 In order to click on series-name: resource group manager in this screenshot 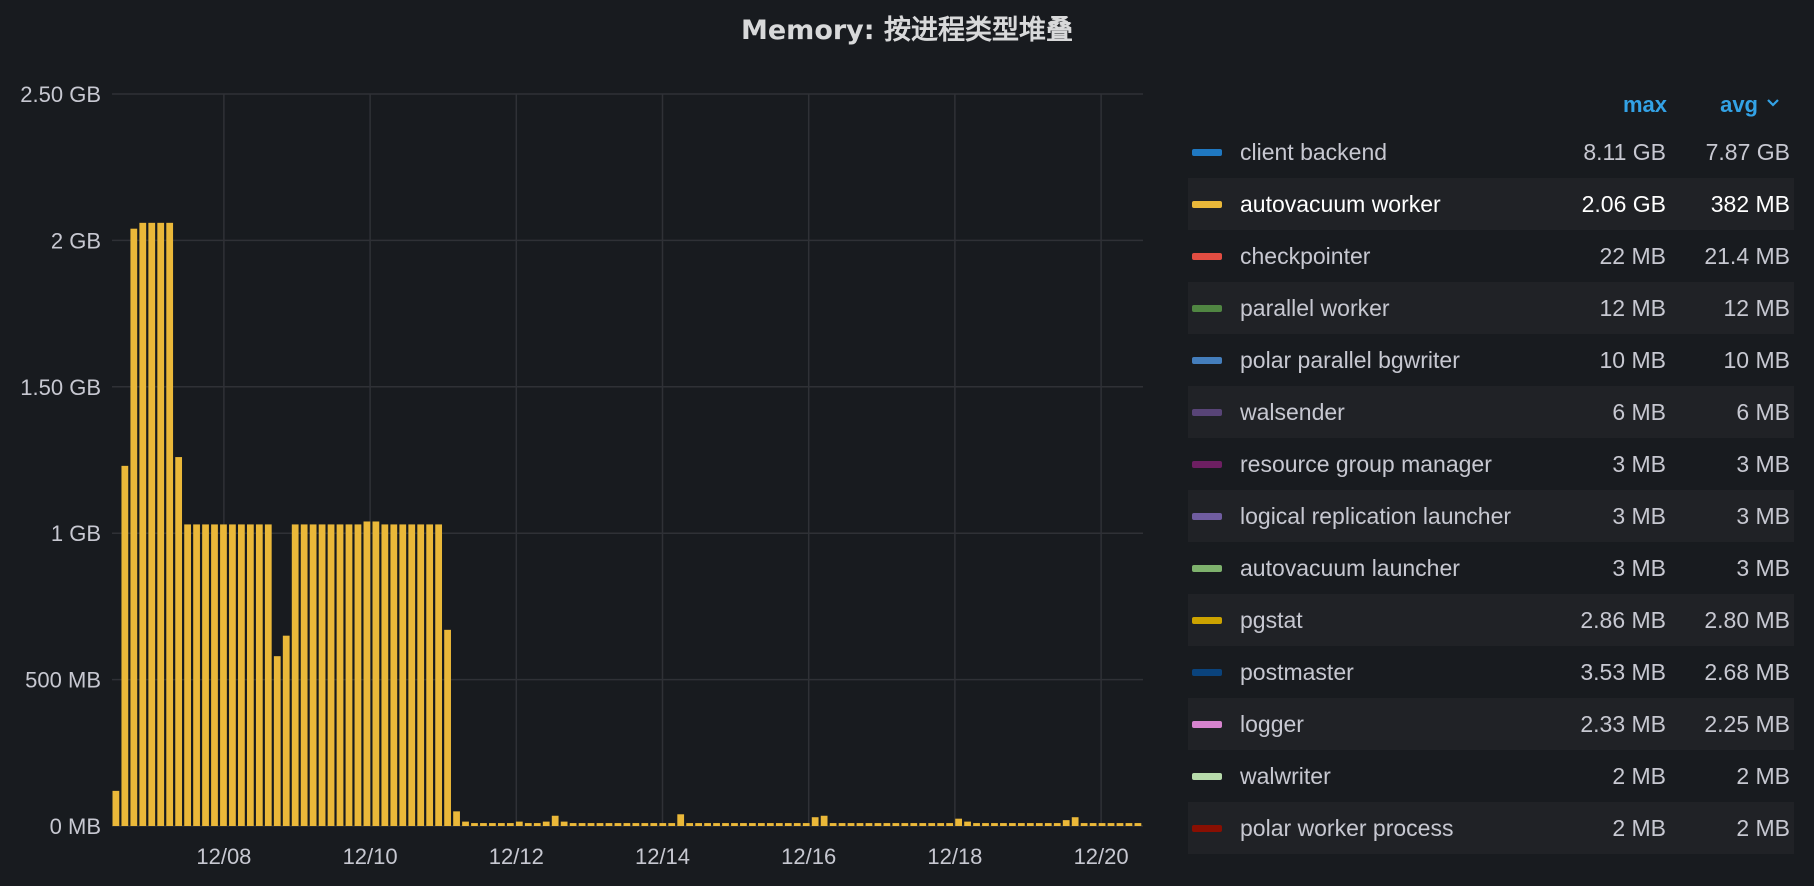, I will do `click(1366, 464)`.